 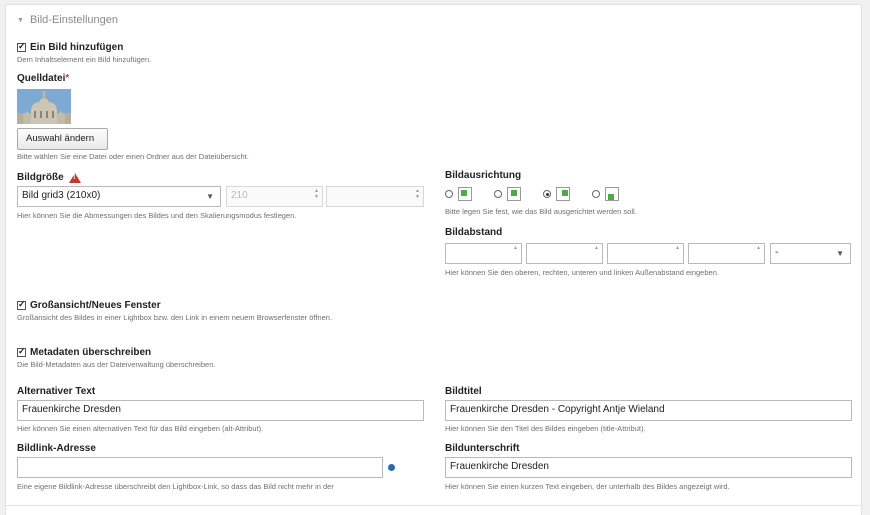 I want to click on alt-label: Alternativer Text, so click(x=56, y=391).